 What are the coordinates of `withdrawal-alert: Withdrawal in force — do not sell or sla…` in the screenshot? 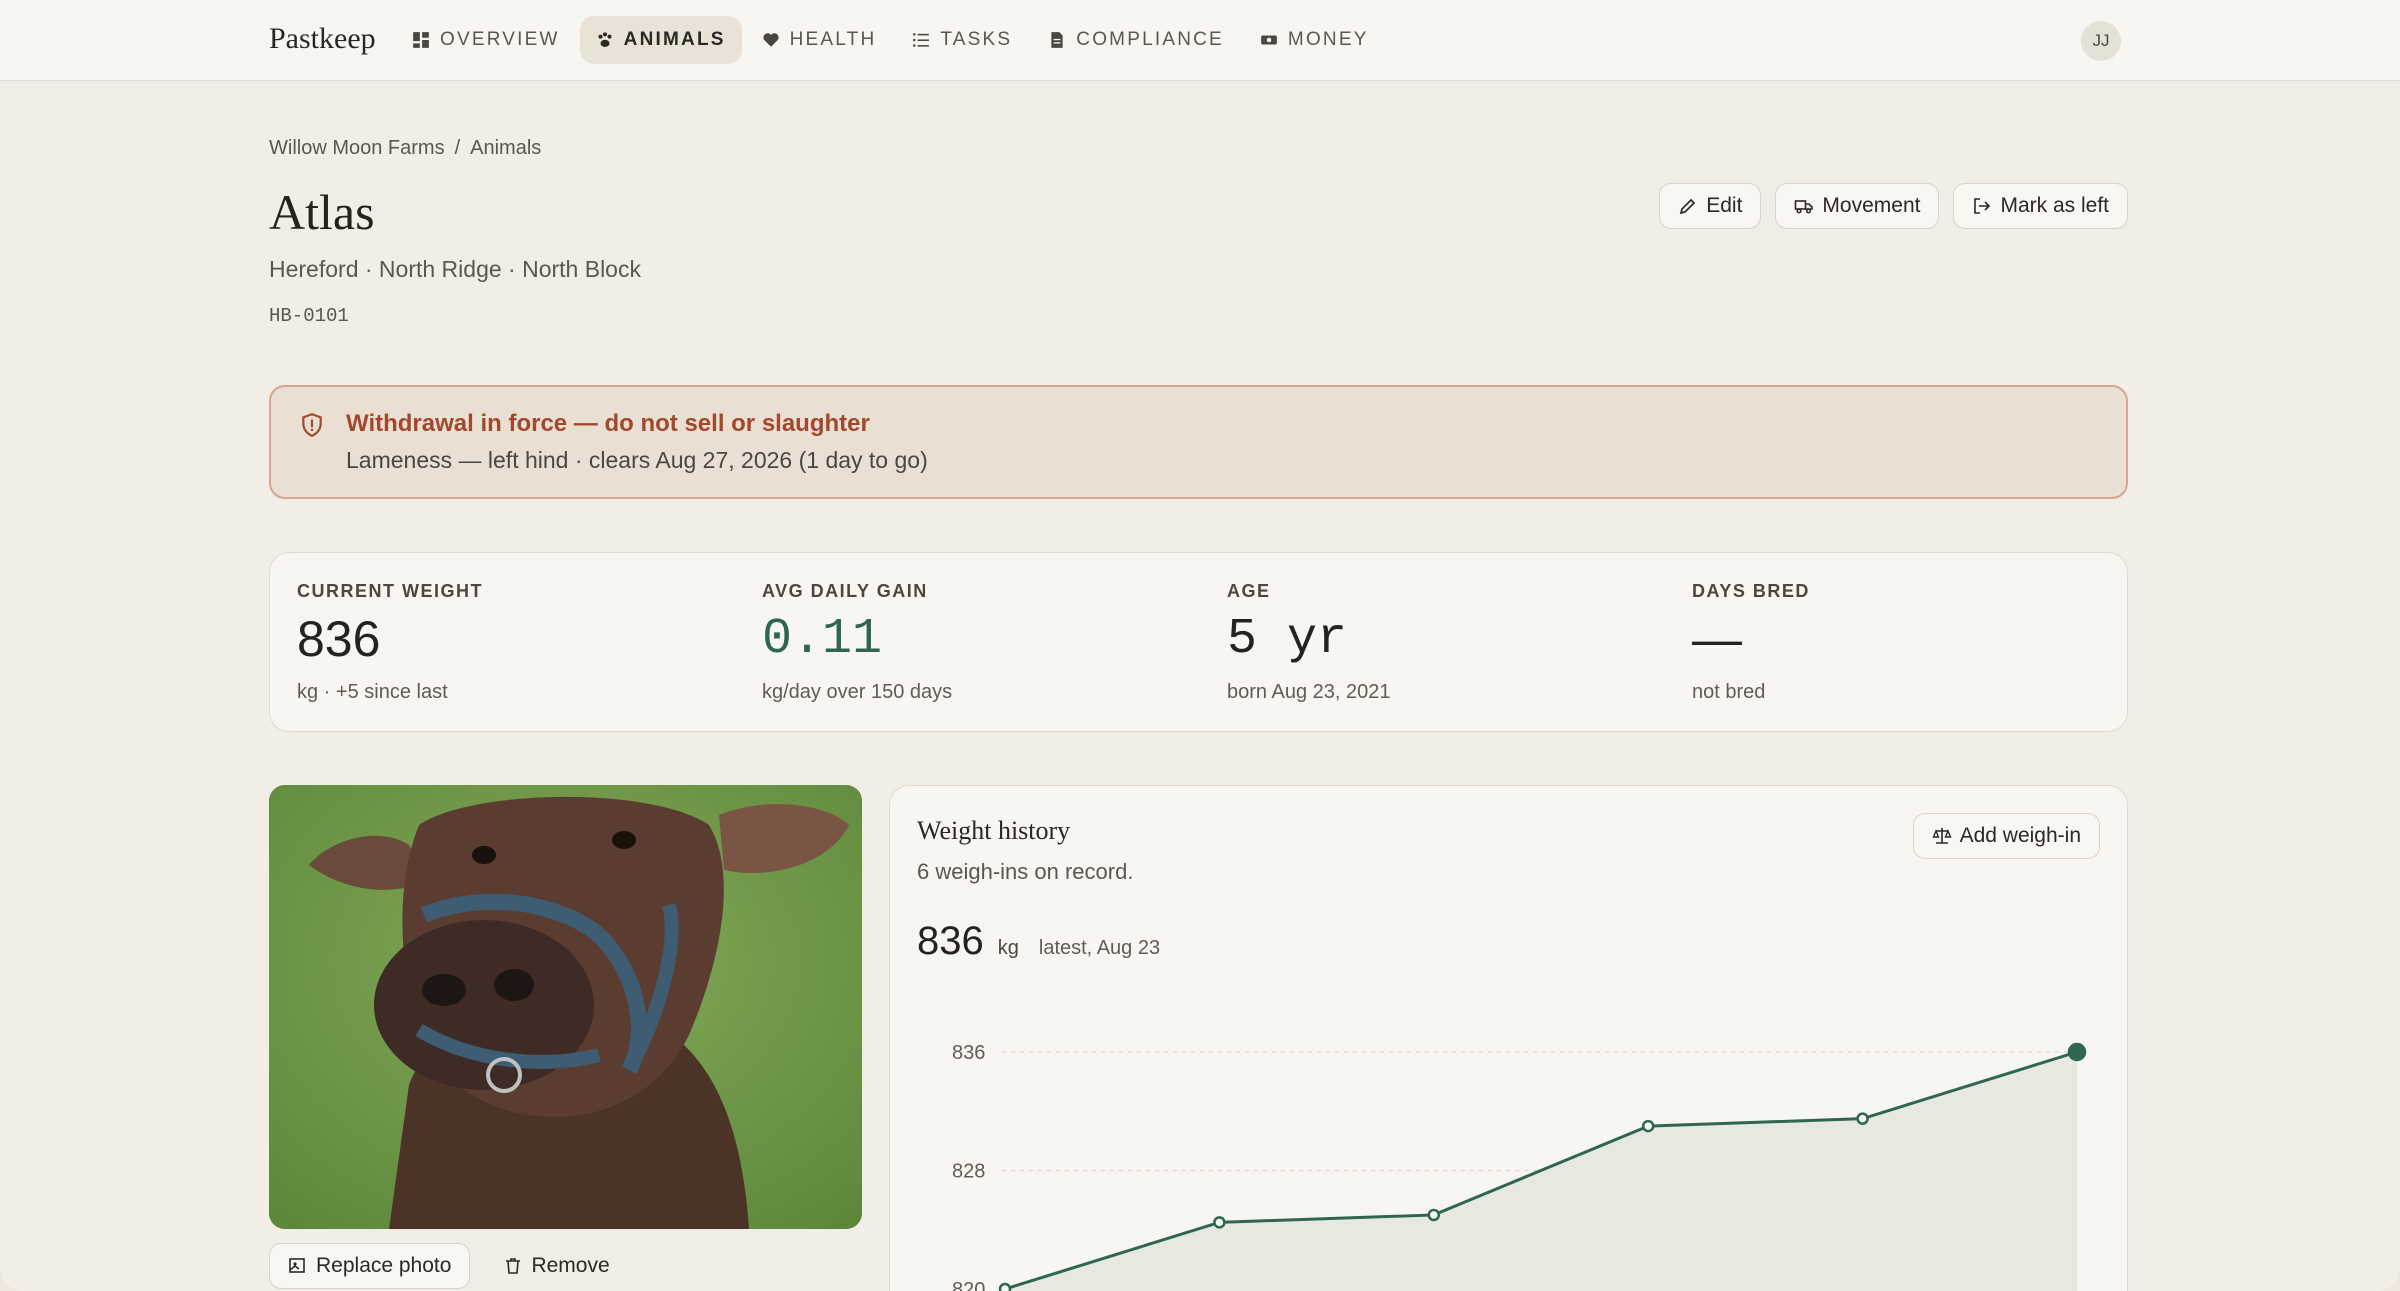 It's located at (1198, 442).